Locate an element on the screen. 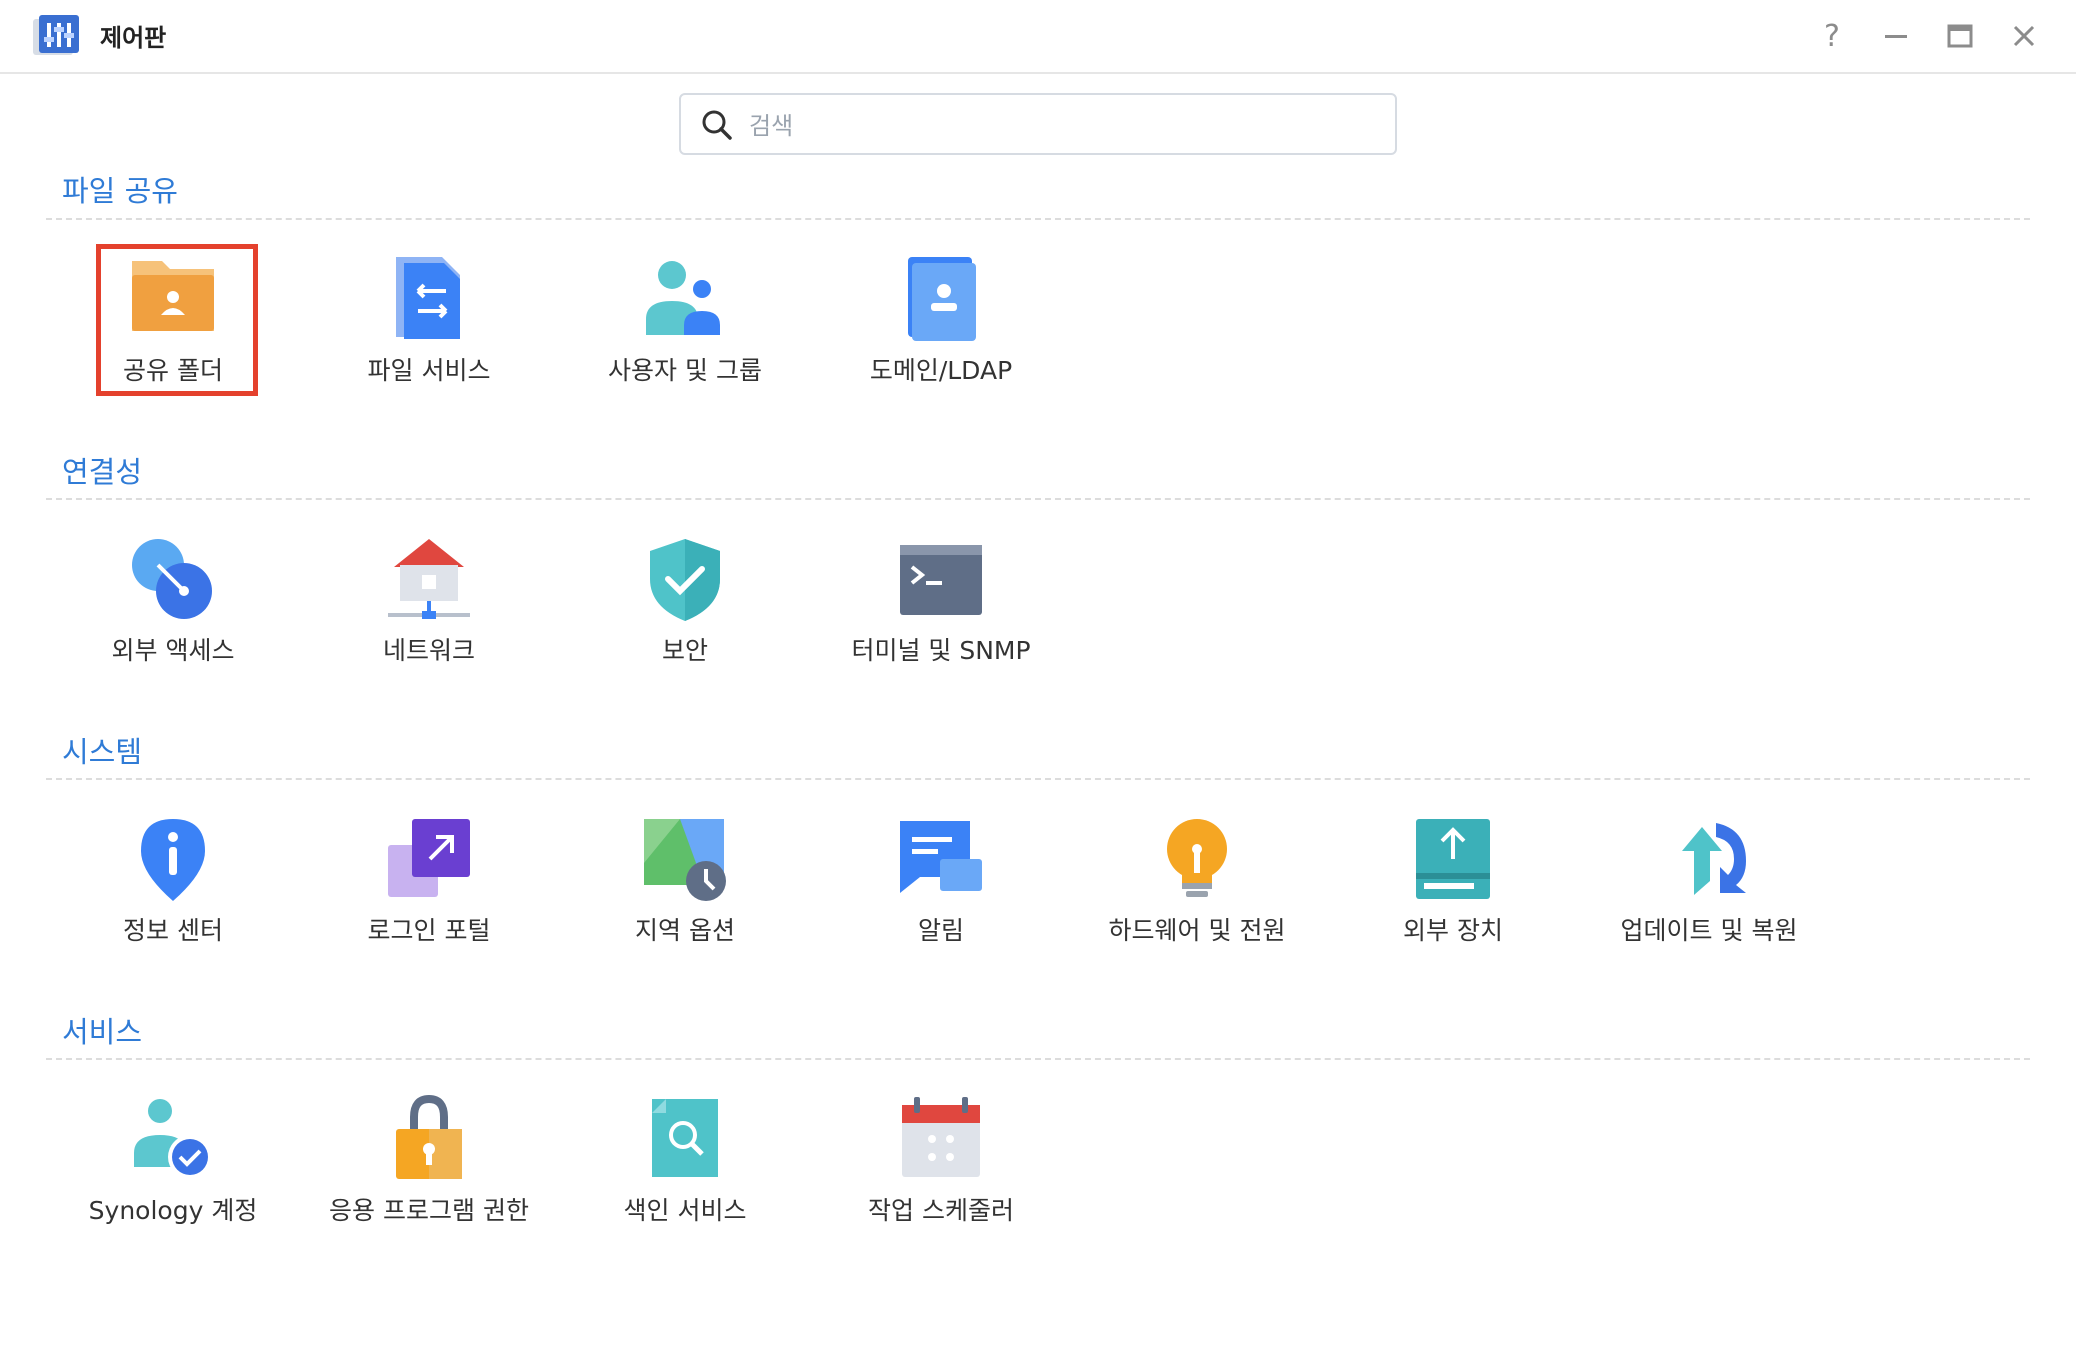  section-title-system: 시스템 is located at coordinates (102, 752).